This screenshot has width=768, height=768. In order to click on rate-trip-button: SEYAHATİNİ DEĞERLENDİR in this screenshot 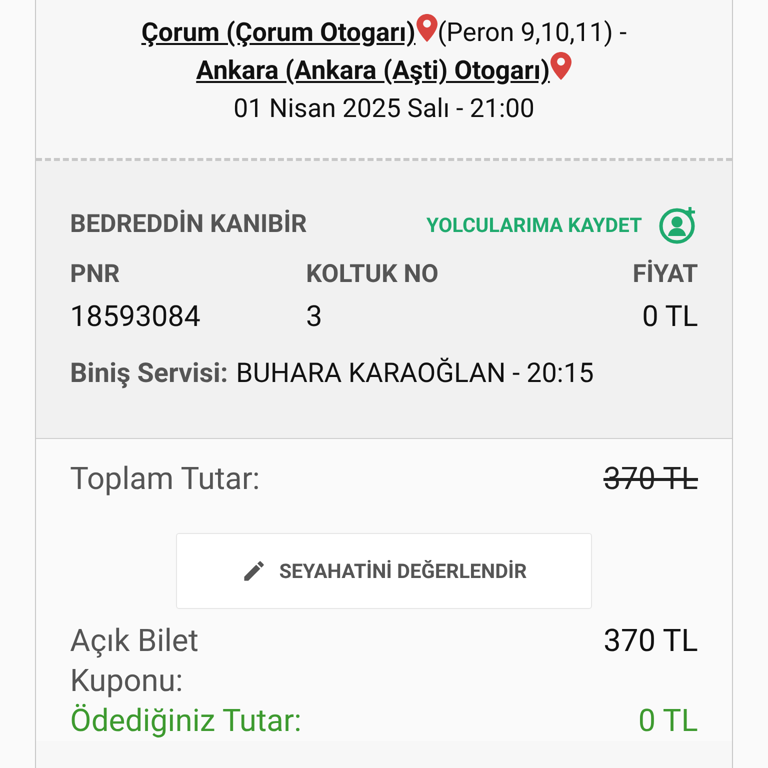, I will do `click(384, 570)`.